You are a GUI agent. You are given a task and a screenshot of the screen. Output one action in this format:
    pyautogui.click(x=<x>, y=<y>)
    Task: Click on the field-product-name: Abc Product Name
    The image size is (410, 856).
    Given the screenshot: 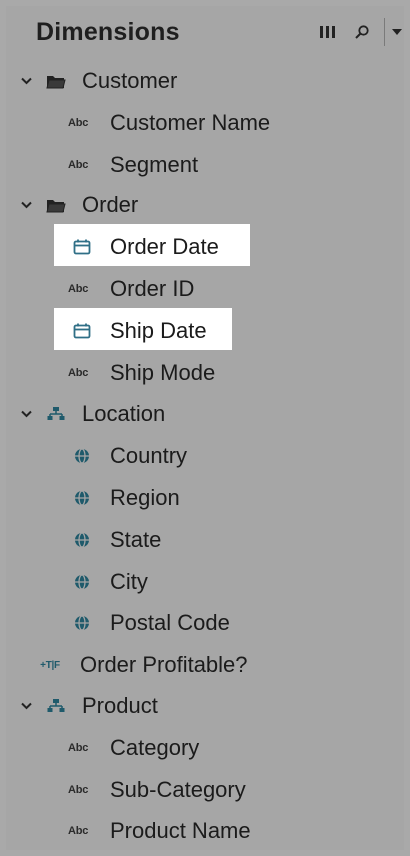 What is the action you would take?
    pyautogui.click(x=159, y=831)
    